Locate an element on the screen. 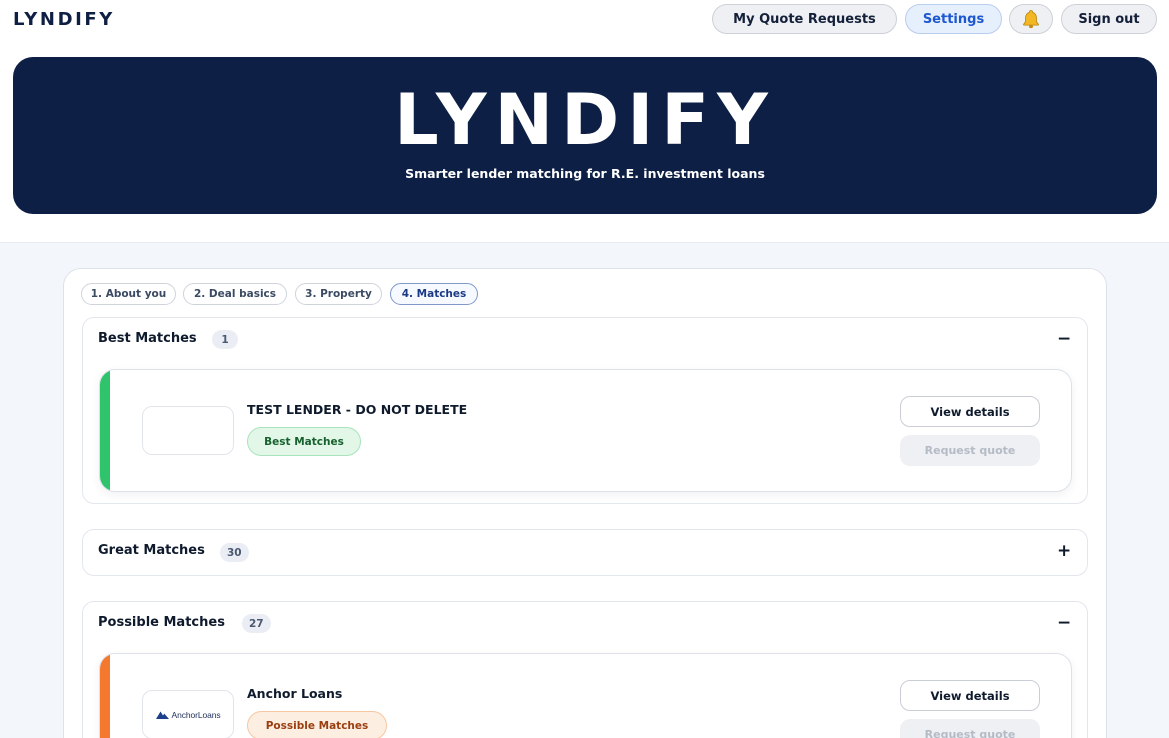  logo-text: AnchorLoans is located at coordinates (196, 714).